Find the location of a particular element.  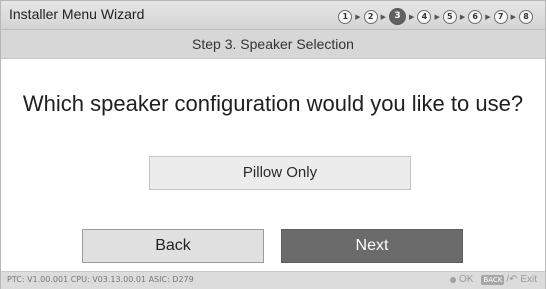

back-key-icon: BACK is located at coordinates (493, 279).